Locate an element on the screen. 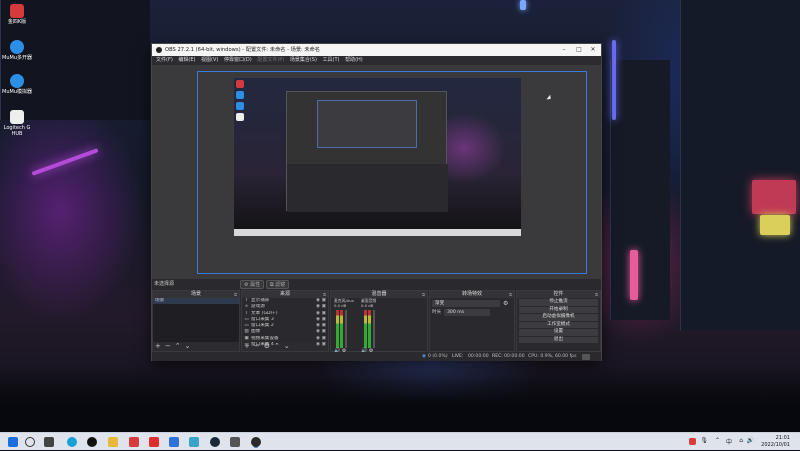 The width and height of the screenshot is (800, 451). sources-toolbar: + − ⚙ ⌃ ⌄ is located at coordinates (285, 346).